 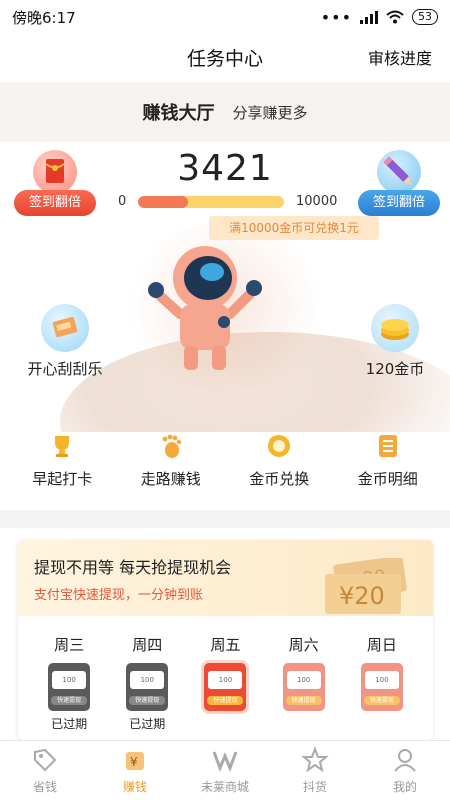 What do you see at coordinates (211, 202) in the screenshot?
I see `coin-progress-bar` at bounding box center [211, 202].